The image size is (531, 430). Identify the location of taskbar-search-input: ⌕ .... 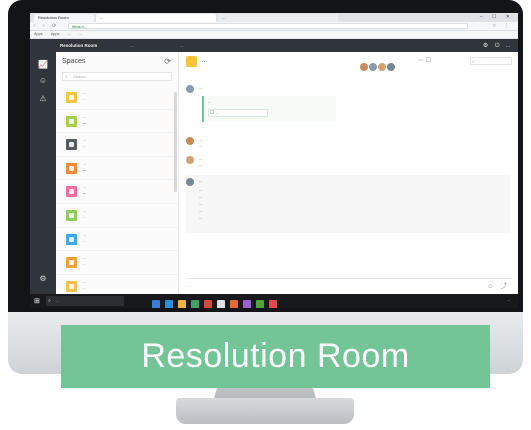
(85, 301).